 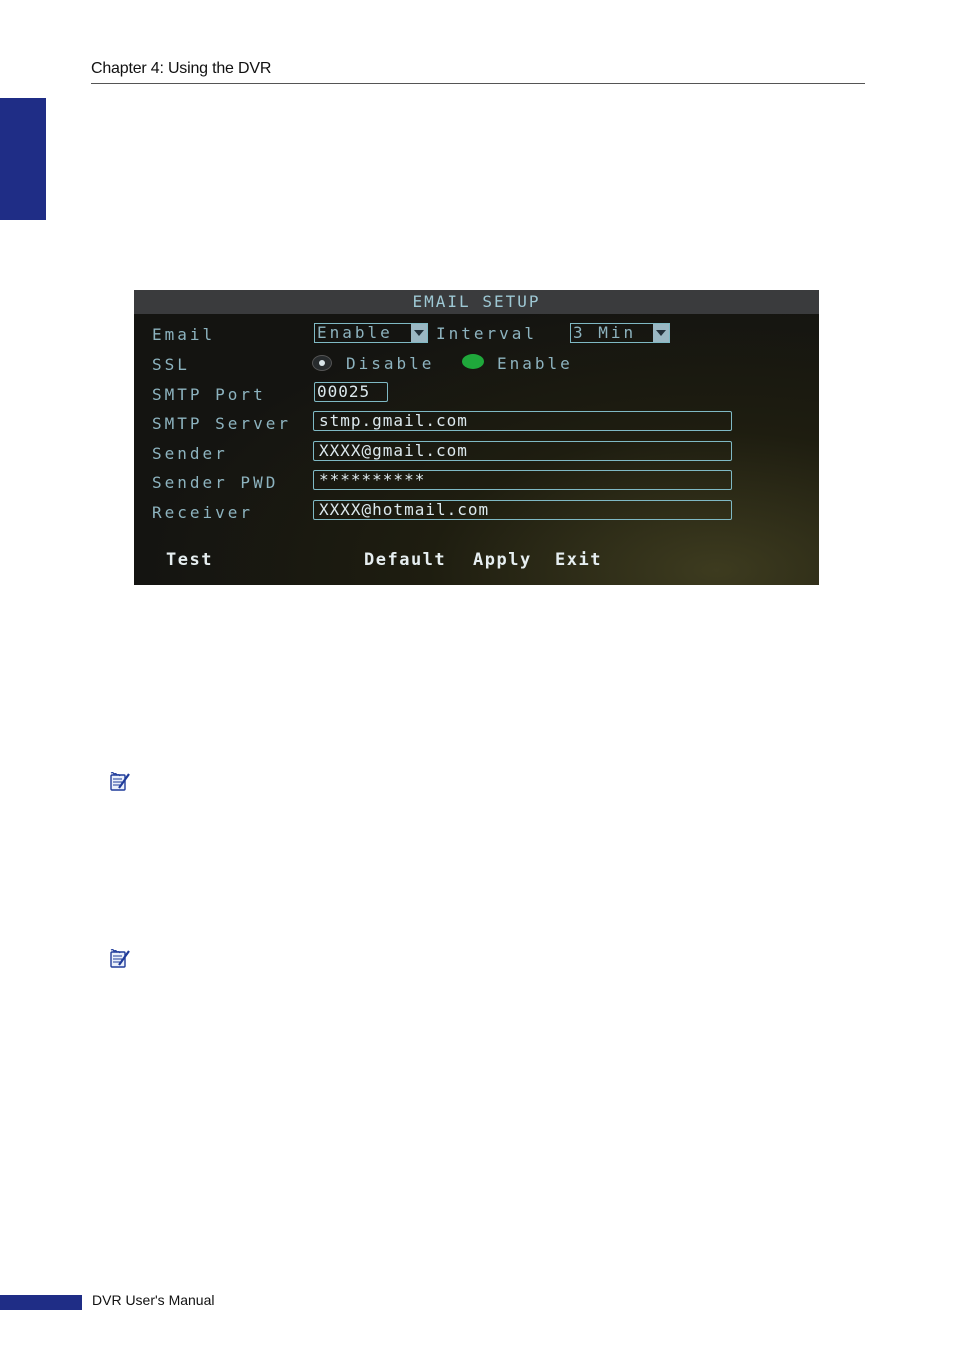 What do you see at coordinates (23, 159) in the screenshot?
I see `chapter-side-tab` at bounding box center [23, 159].